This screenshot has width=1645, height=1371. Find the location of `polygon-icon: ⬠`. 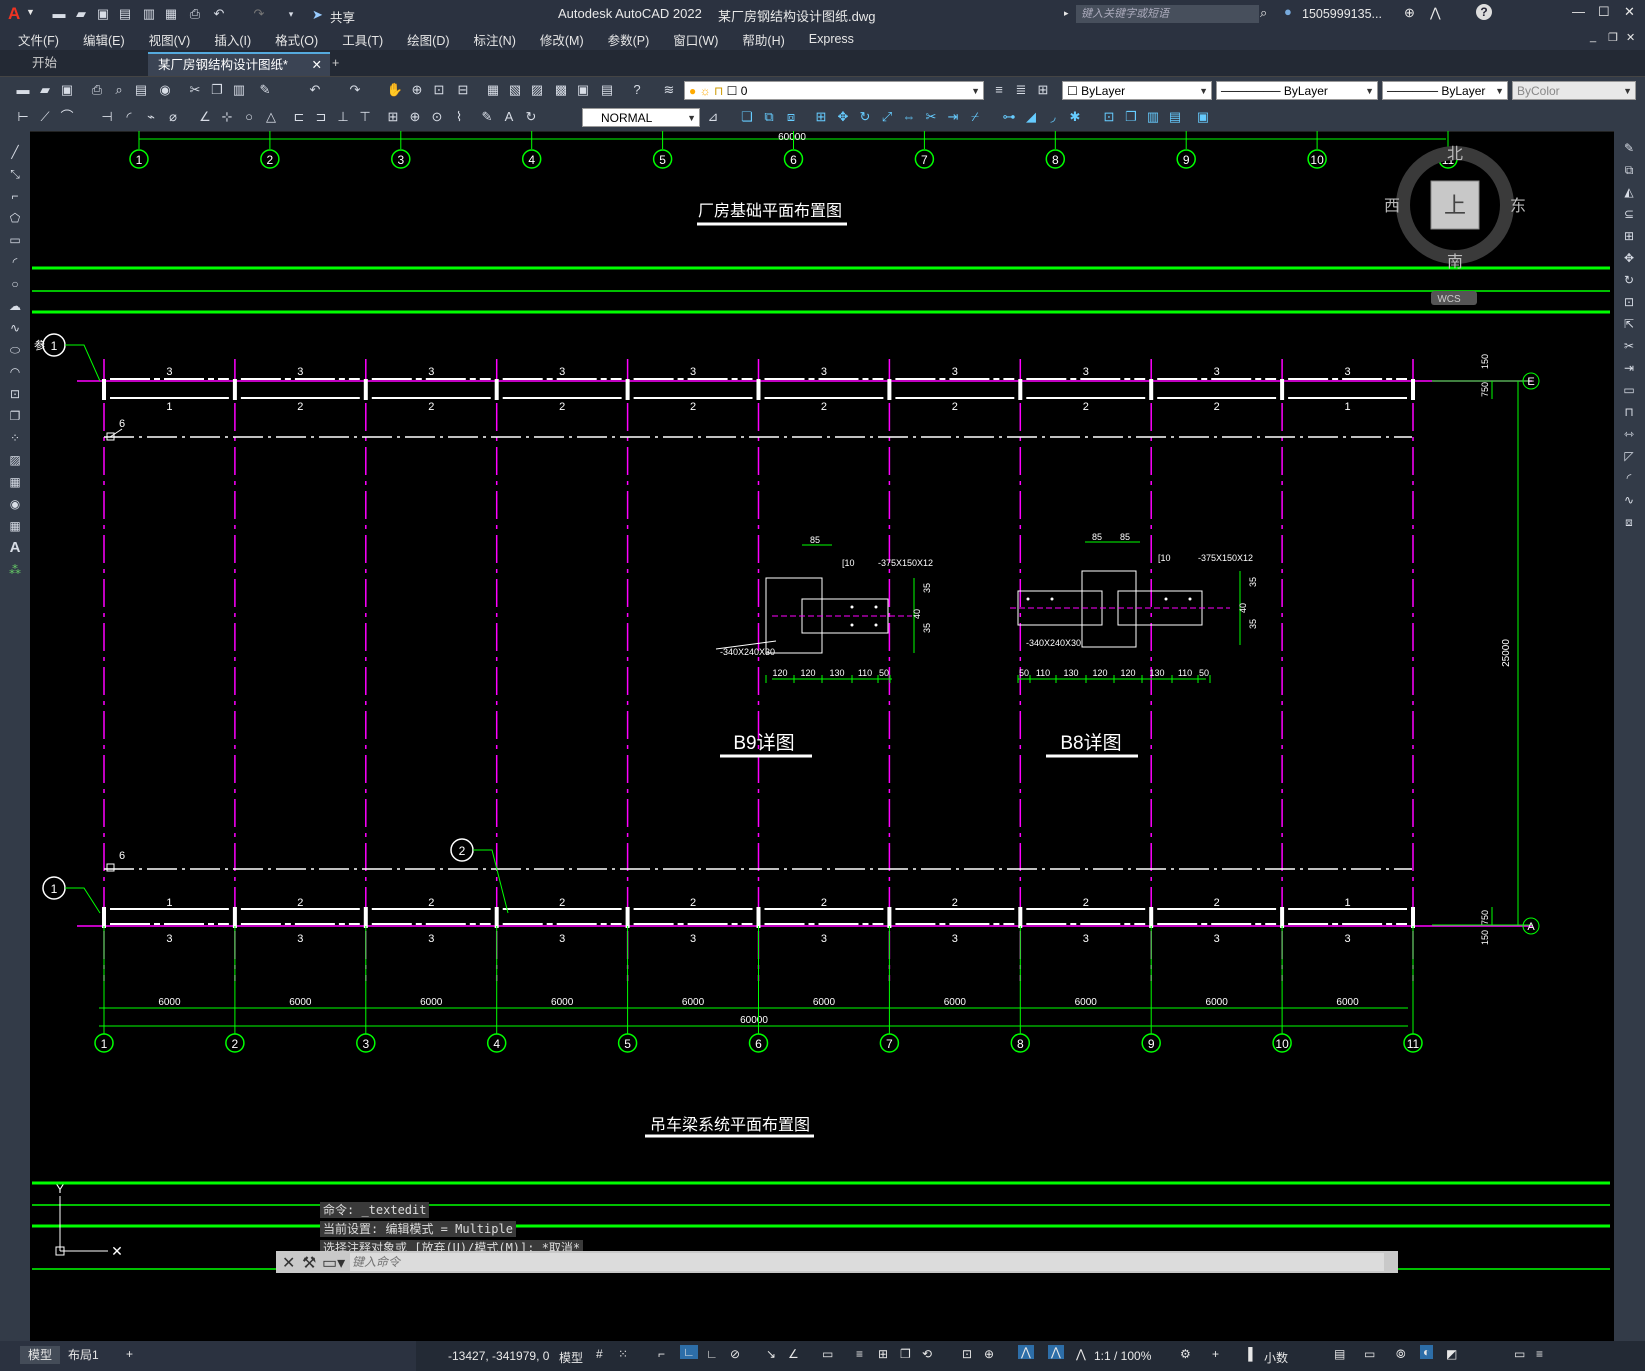

polygon-icon: ⬠ is located at coordinates (15, 218).